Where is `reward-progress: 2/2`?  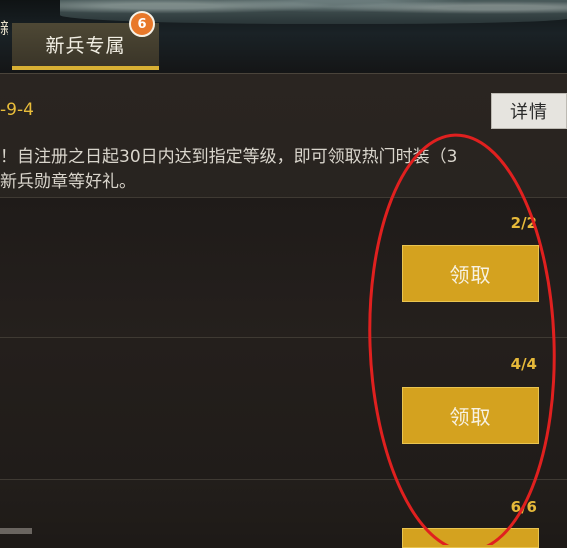 reward-progress: 2/2 is located at coordinates (523, 223).